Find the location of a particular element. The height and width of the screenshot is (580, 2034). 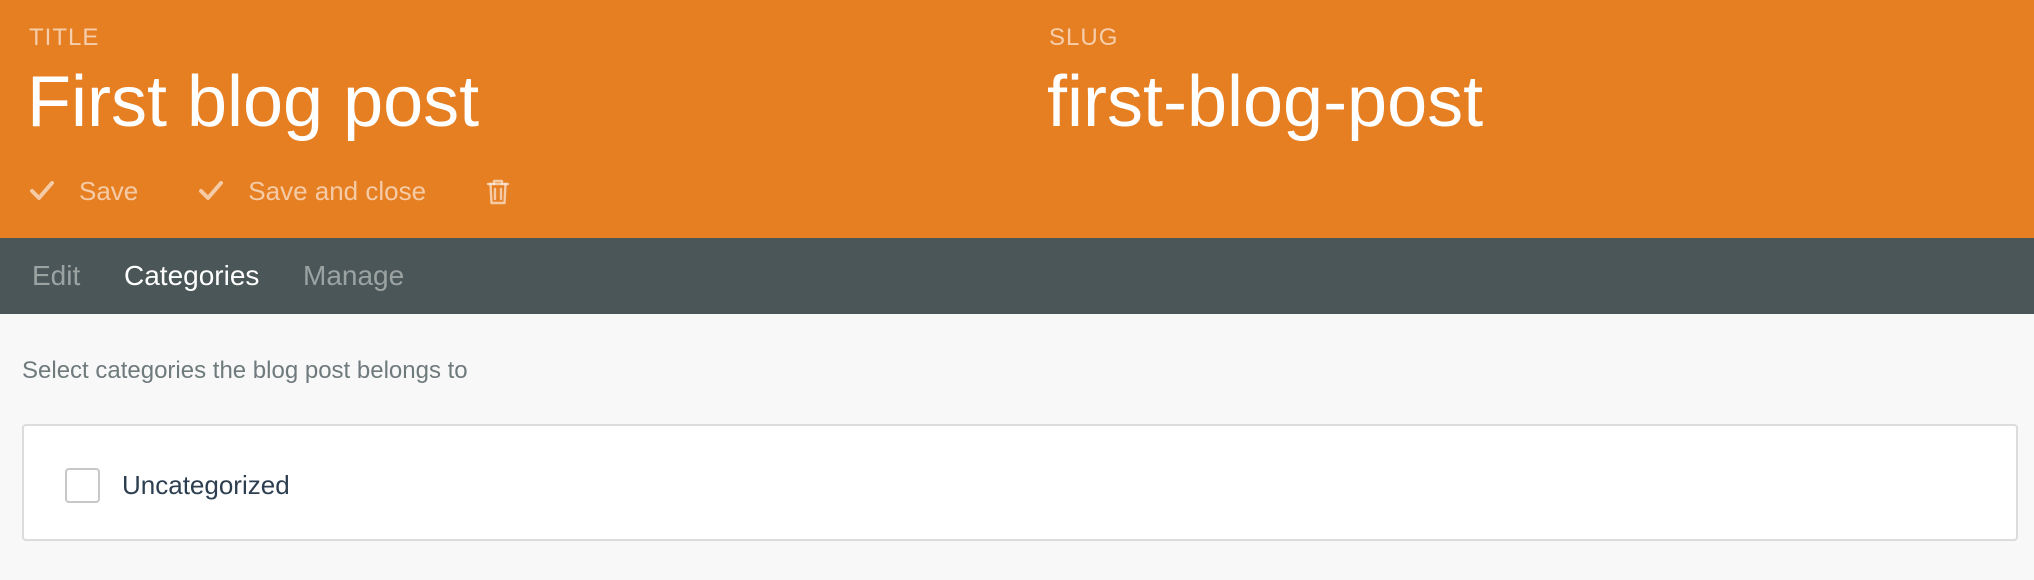

trash-icon is located at coordinates (499, 191).